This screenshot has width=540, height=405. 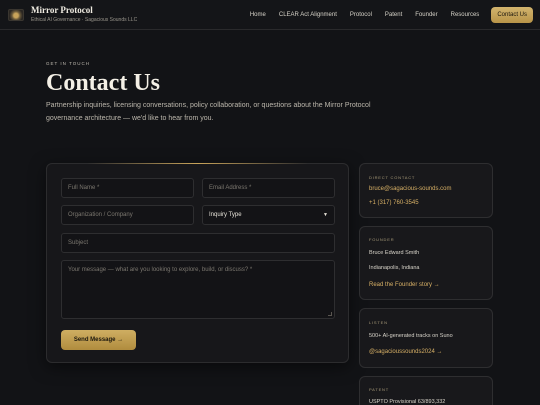 What do you see at coordinates (393, 15) in the screenshot?
I see `nav-item-patent: Patent` at bounding box center [393, 15].